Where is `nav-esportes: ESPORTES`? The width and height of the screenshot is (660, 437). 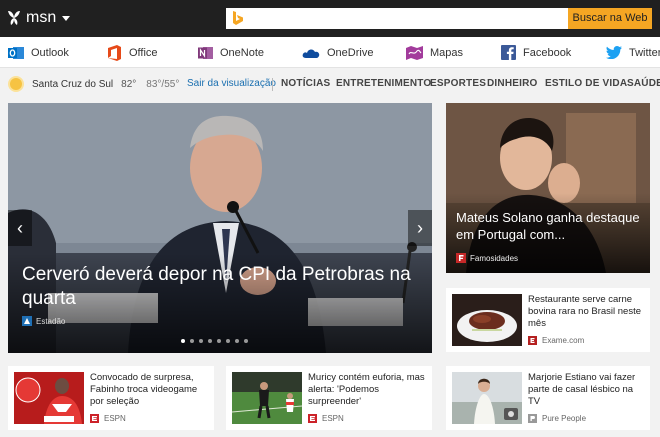 nav-esportes: ESPORTES is located at coordinates (458, 84).